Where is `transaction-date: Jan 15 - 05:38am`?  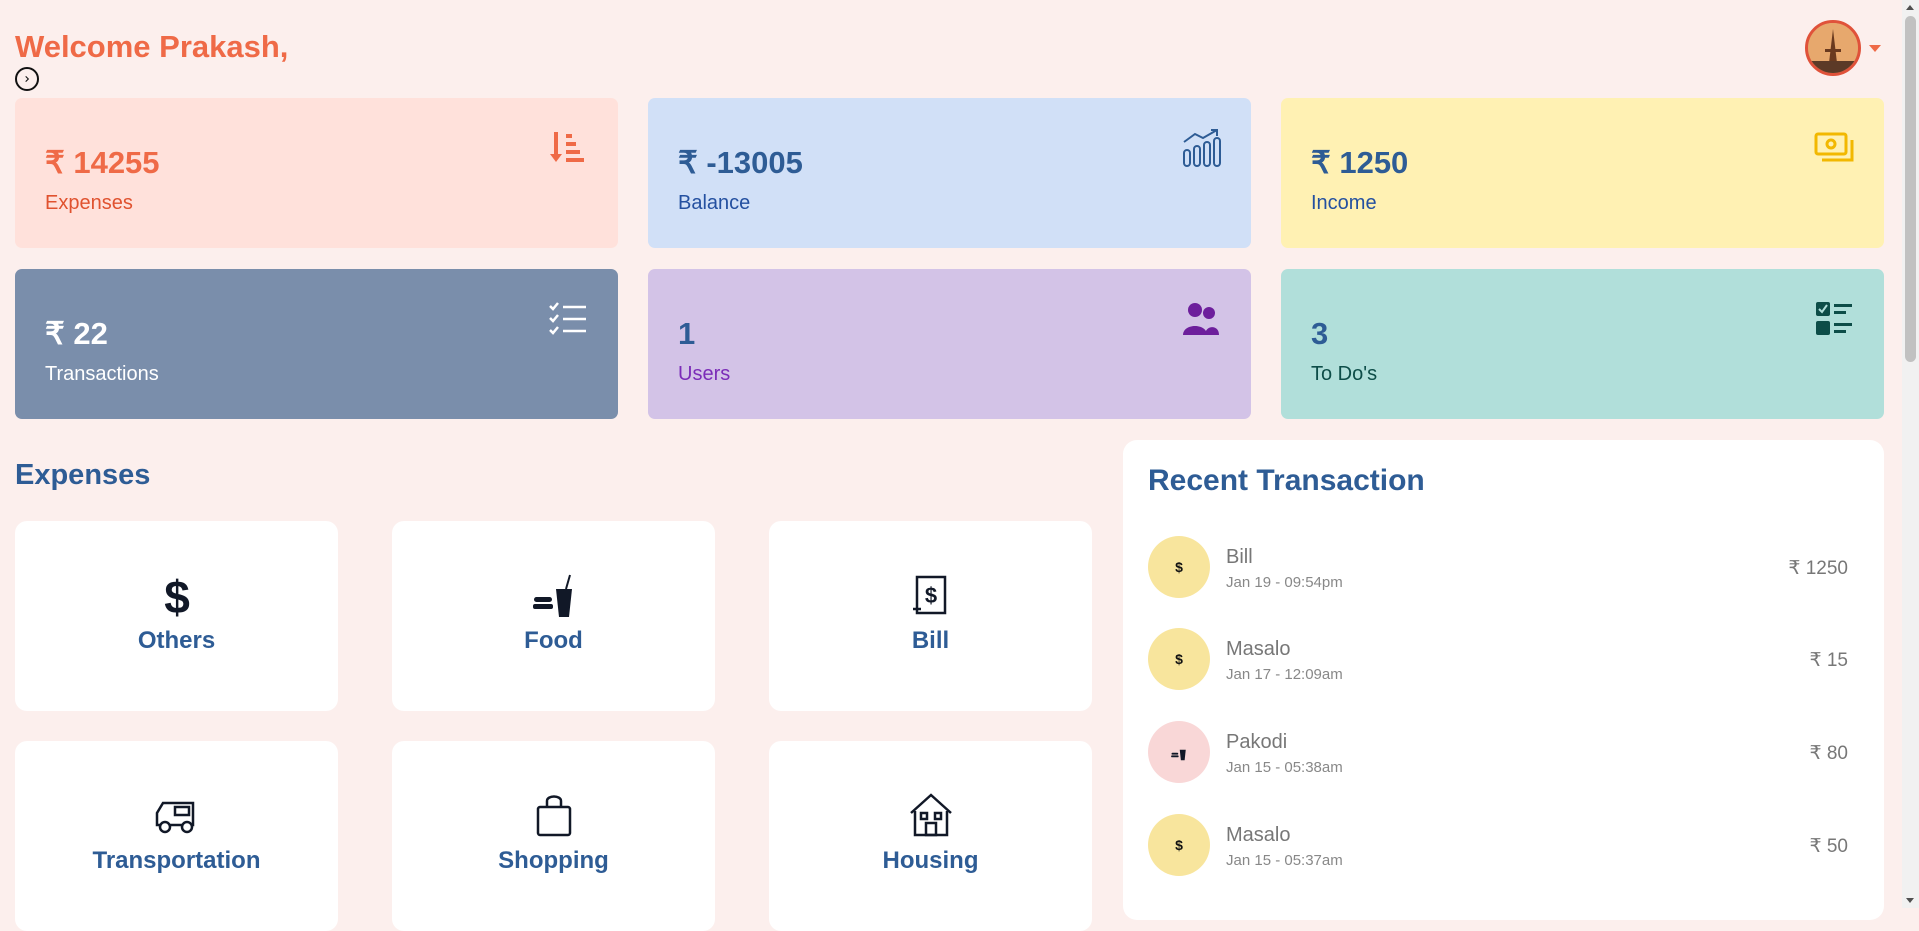
transaction-date: Jan 15 - 05:38am is located at coordinates (1284, 767).